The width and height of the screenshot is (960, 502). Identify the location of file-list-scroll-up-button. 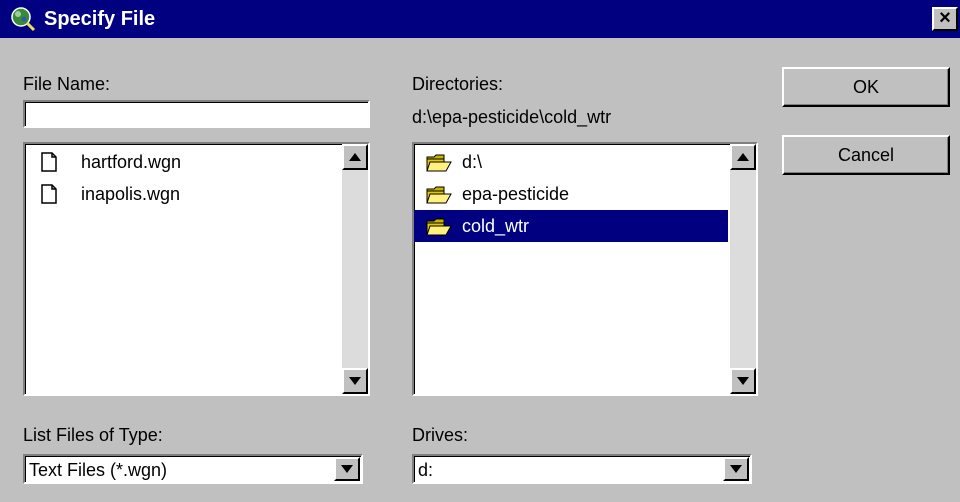
(355, 157).